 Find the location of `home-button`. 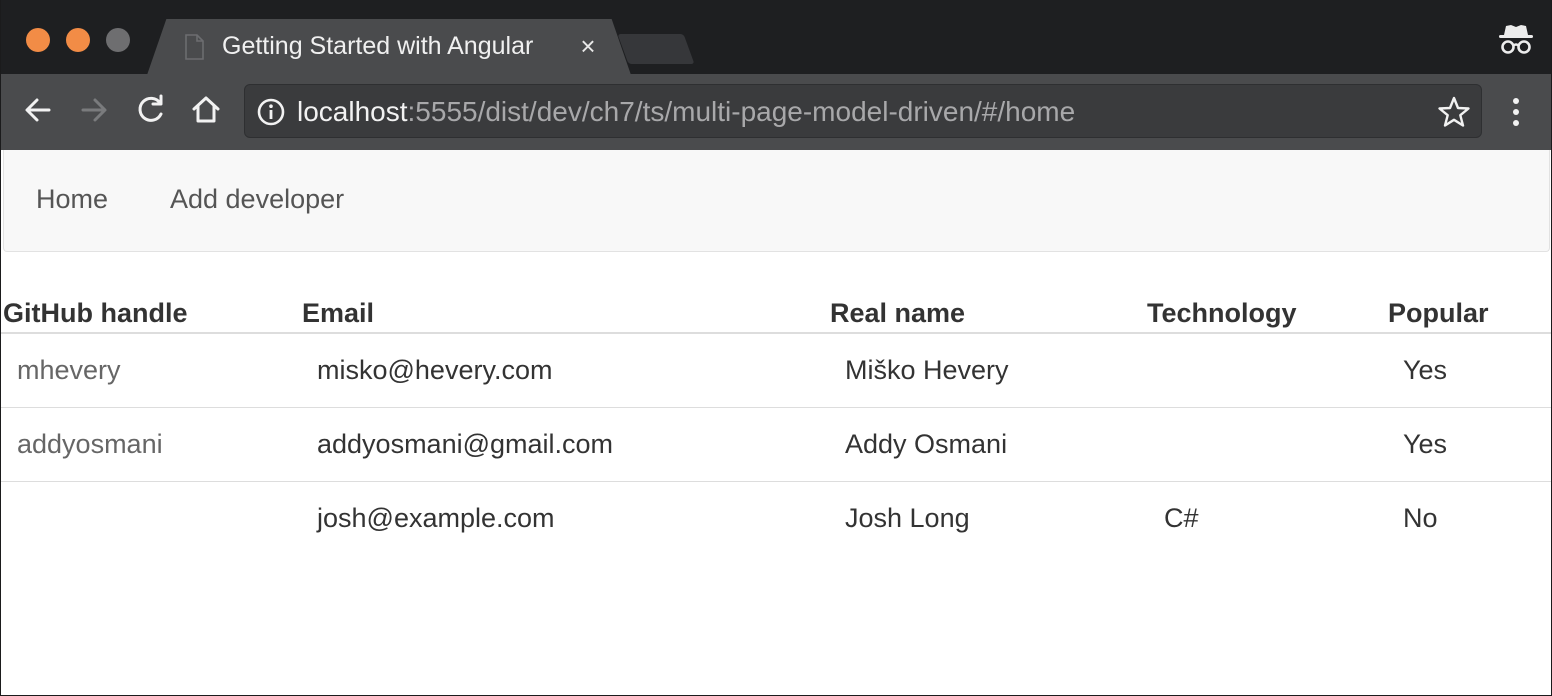

home-button is located at coordinates (206, 110).